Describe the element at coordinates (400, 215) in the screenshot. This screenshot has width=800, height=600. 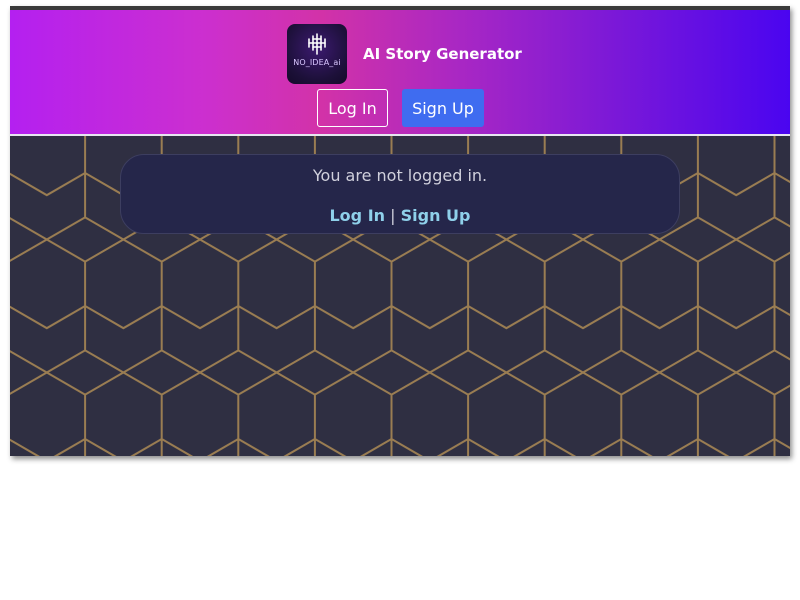
I see `auth-links: Log In | Sign Up` at that location.